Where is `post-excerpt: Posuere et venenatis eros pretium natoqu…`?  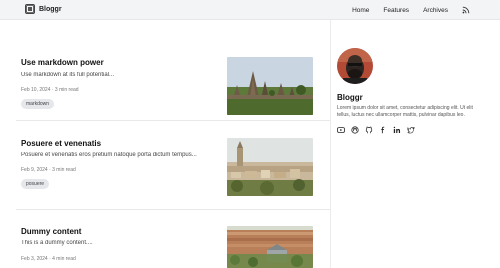 post-excerpt: Posuere et venenatis eros pretium natoqu… is located at coordinates (109, 155).